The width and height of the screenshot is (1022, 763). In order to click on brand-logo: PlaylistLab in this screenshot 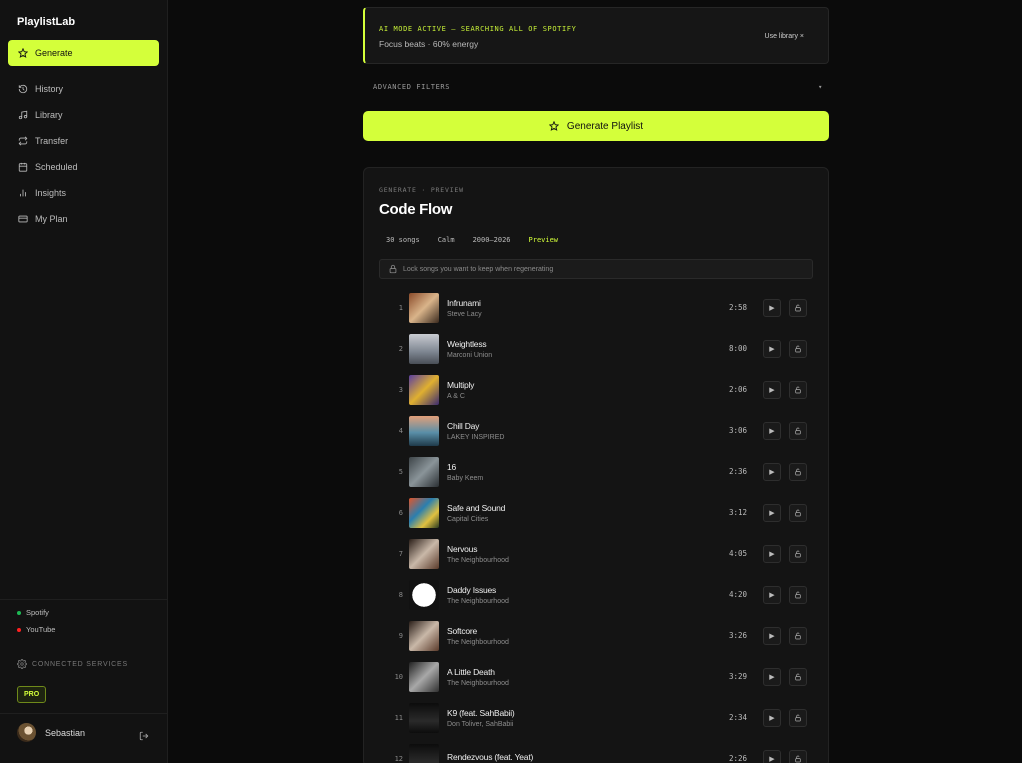, I will do `click(83, 20)`.